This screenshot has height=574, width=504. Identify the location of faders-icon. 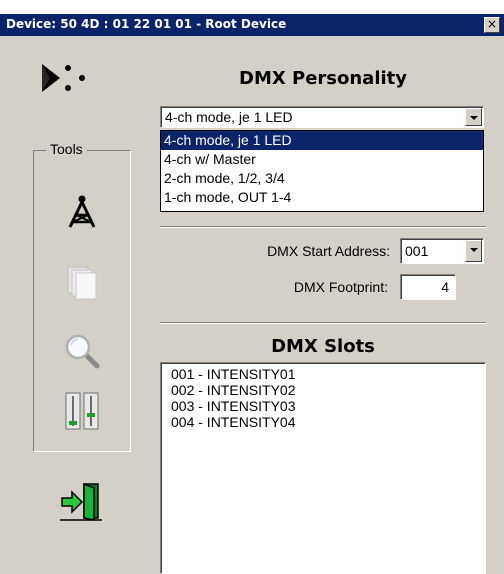
(82, 411).